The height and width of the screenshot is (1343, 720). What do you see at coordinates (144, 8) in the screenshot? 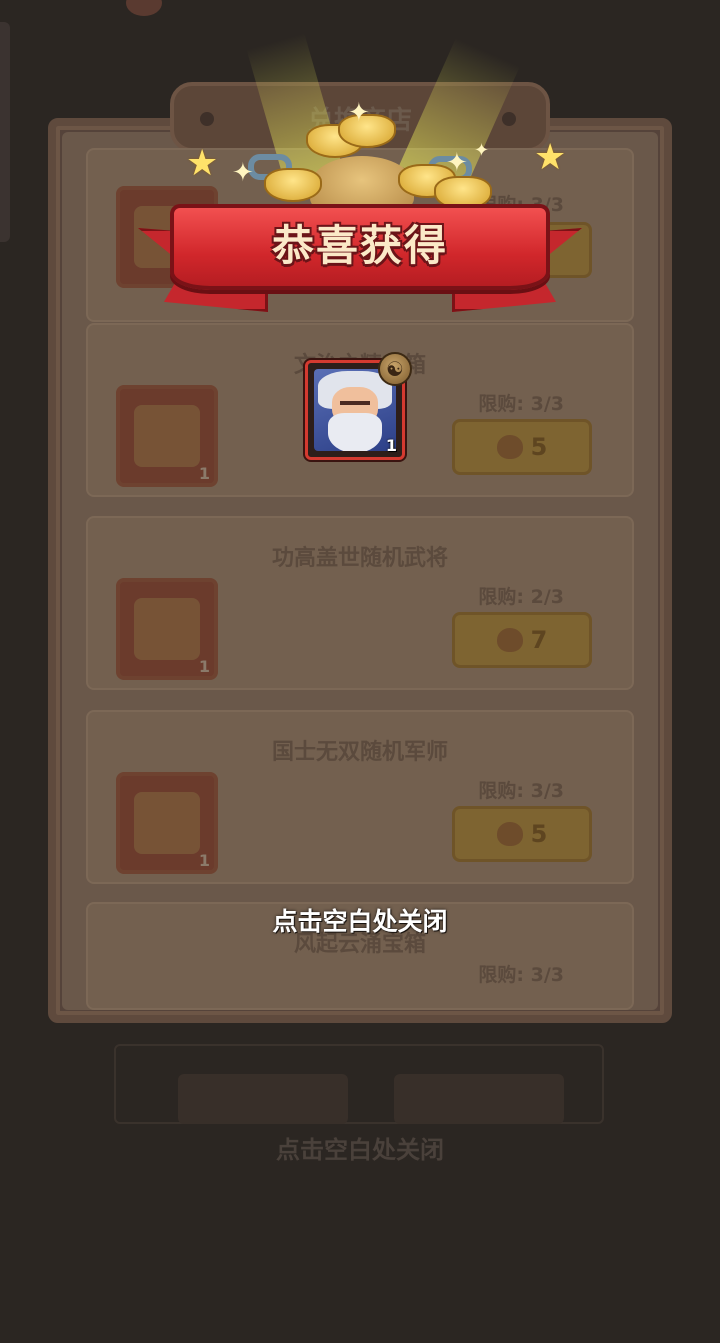
I see `peach-currency-icon` at bounding box center [144, 8].